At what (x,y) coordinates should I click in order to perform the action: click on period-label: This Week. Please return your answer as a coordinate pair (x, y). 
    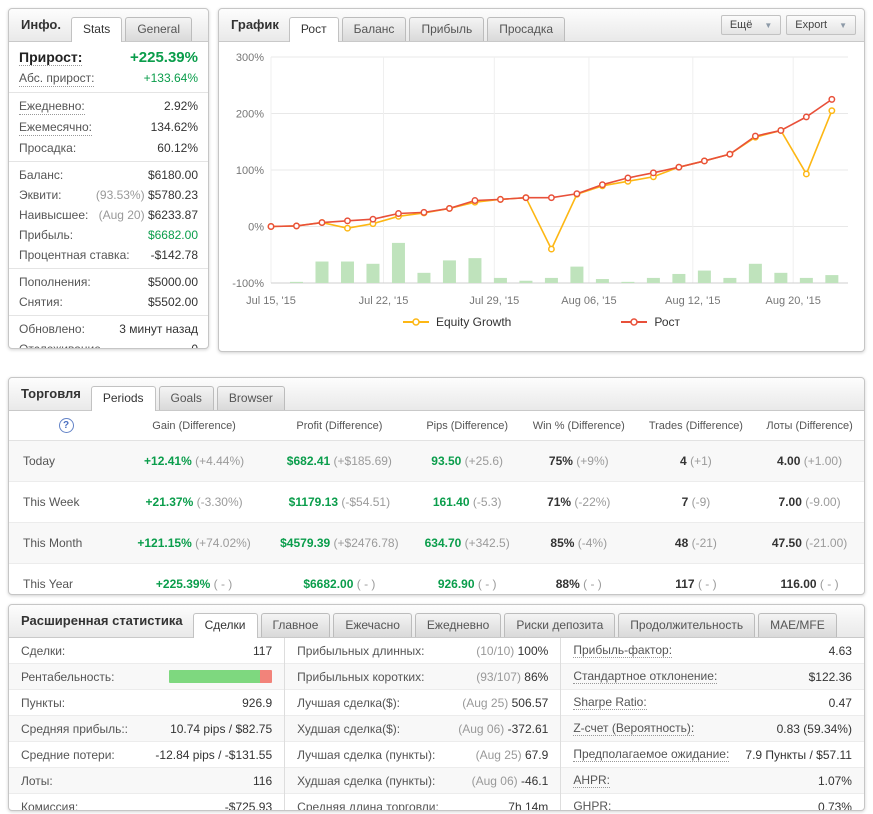
    Looking at the image, I should click on (66, 502).